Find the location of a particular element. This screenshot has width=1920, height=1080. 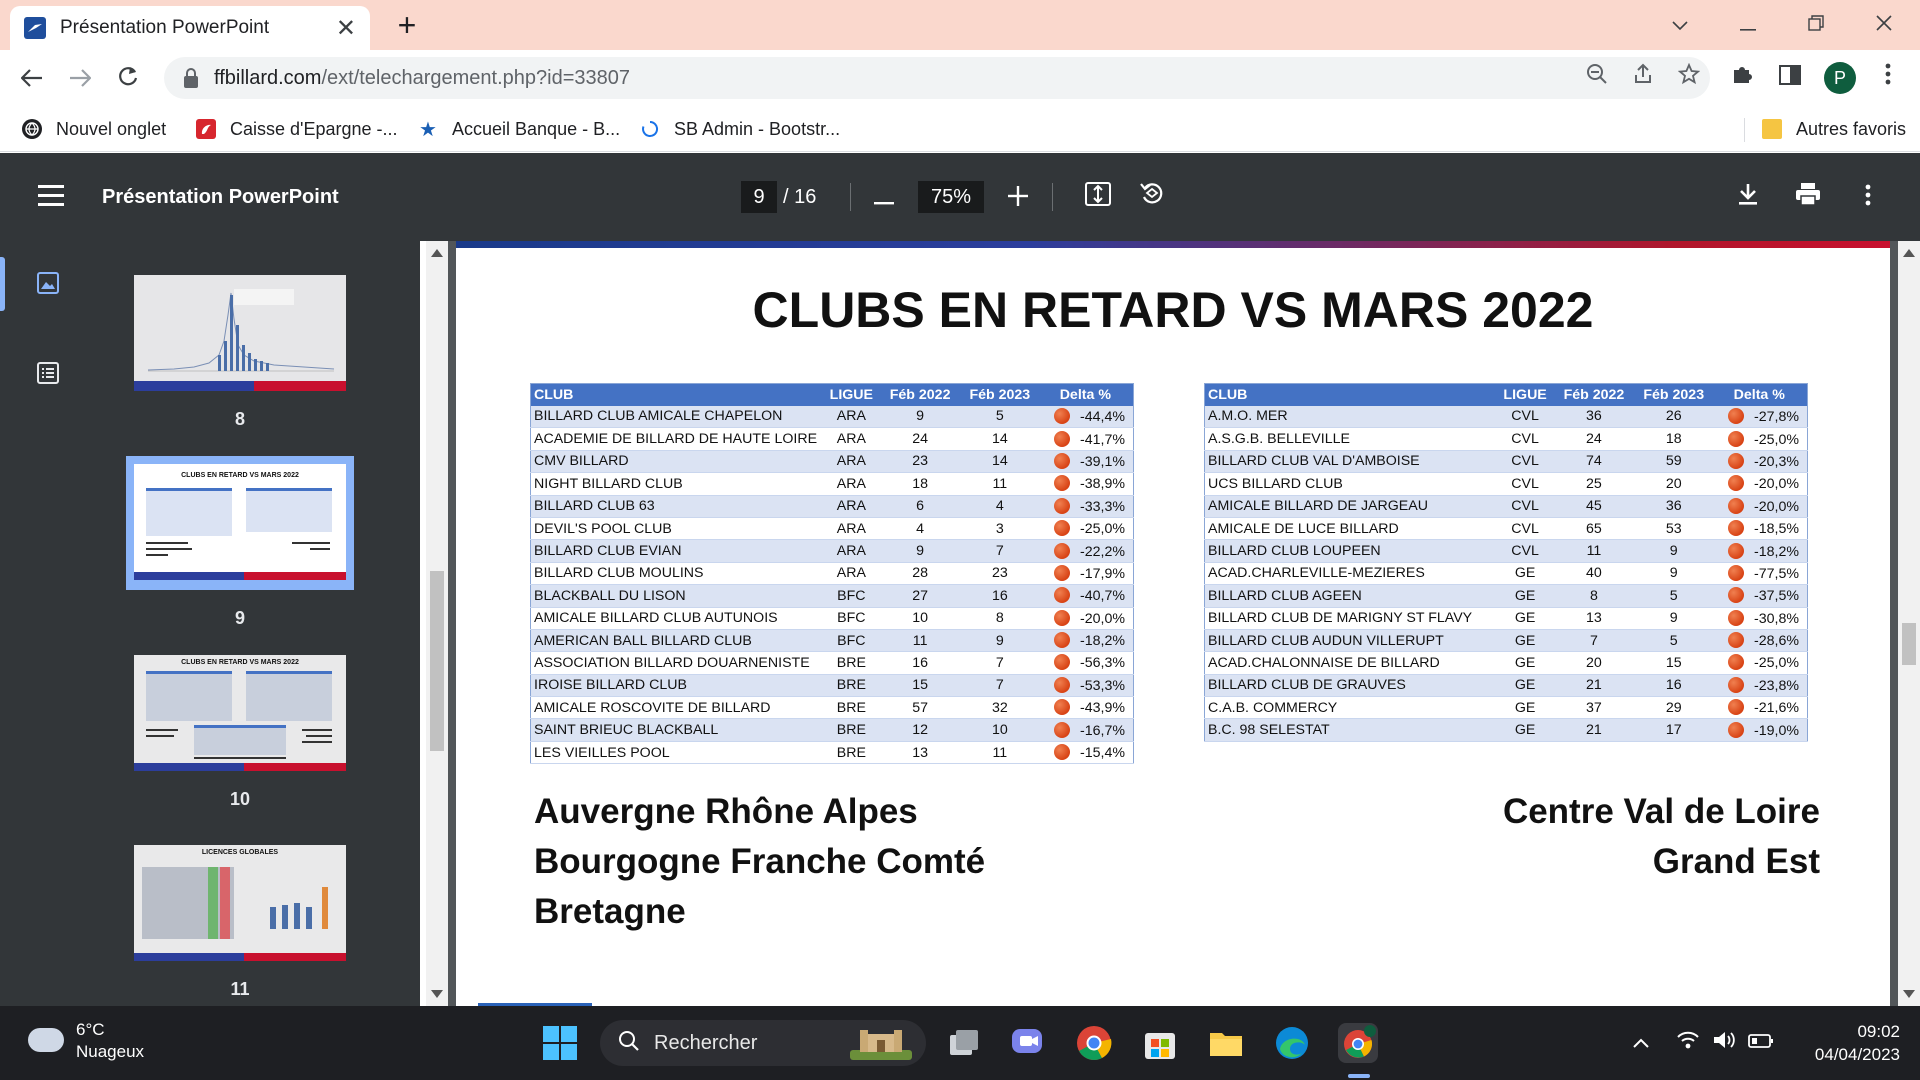

thumbnail-page-number: 9 is located at coordinates (239, 618).